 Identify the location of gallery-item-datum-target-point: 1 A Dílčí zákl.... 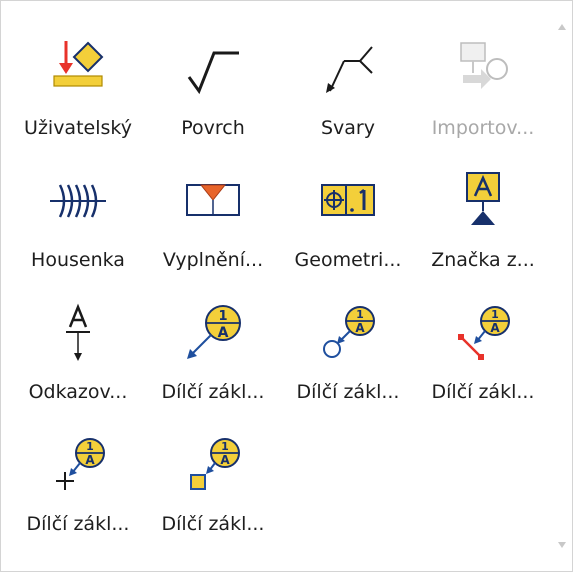
(78, 471).